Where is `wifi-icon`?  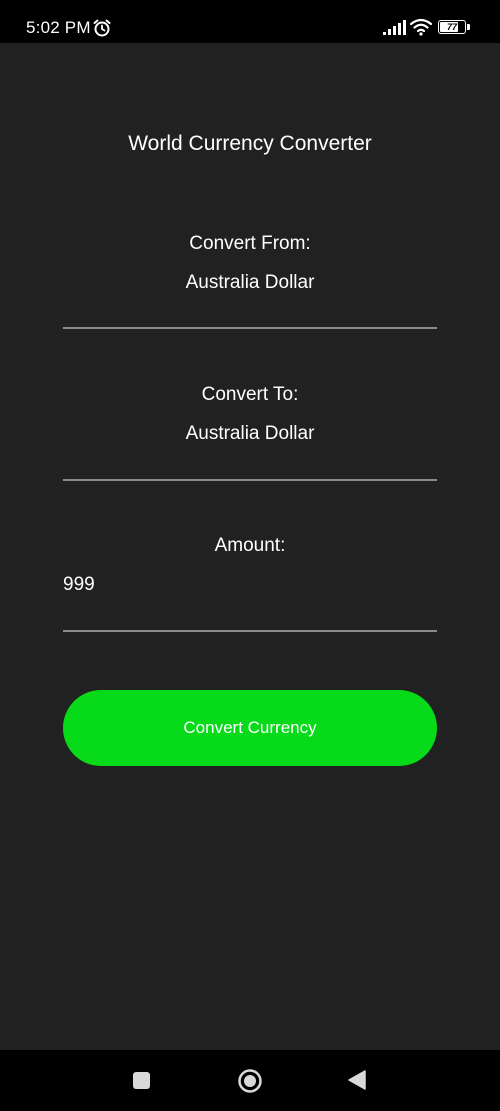 wifi-icon is located at coordinates (421, 27).